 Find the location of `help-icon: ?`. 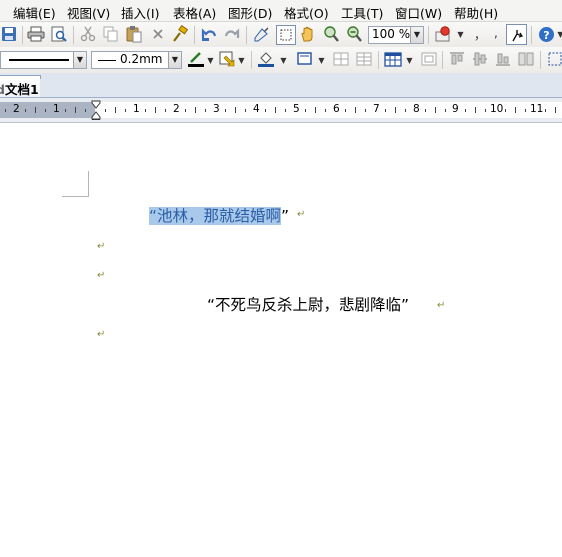

help-icon: ? is located at coordinates (546, 34).